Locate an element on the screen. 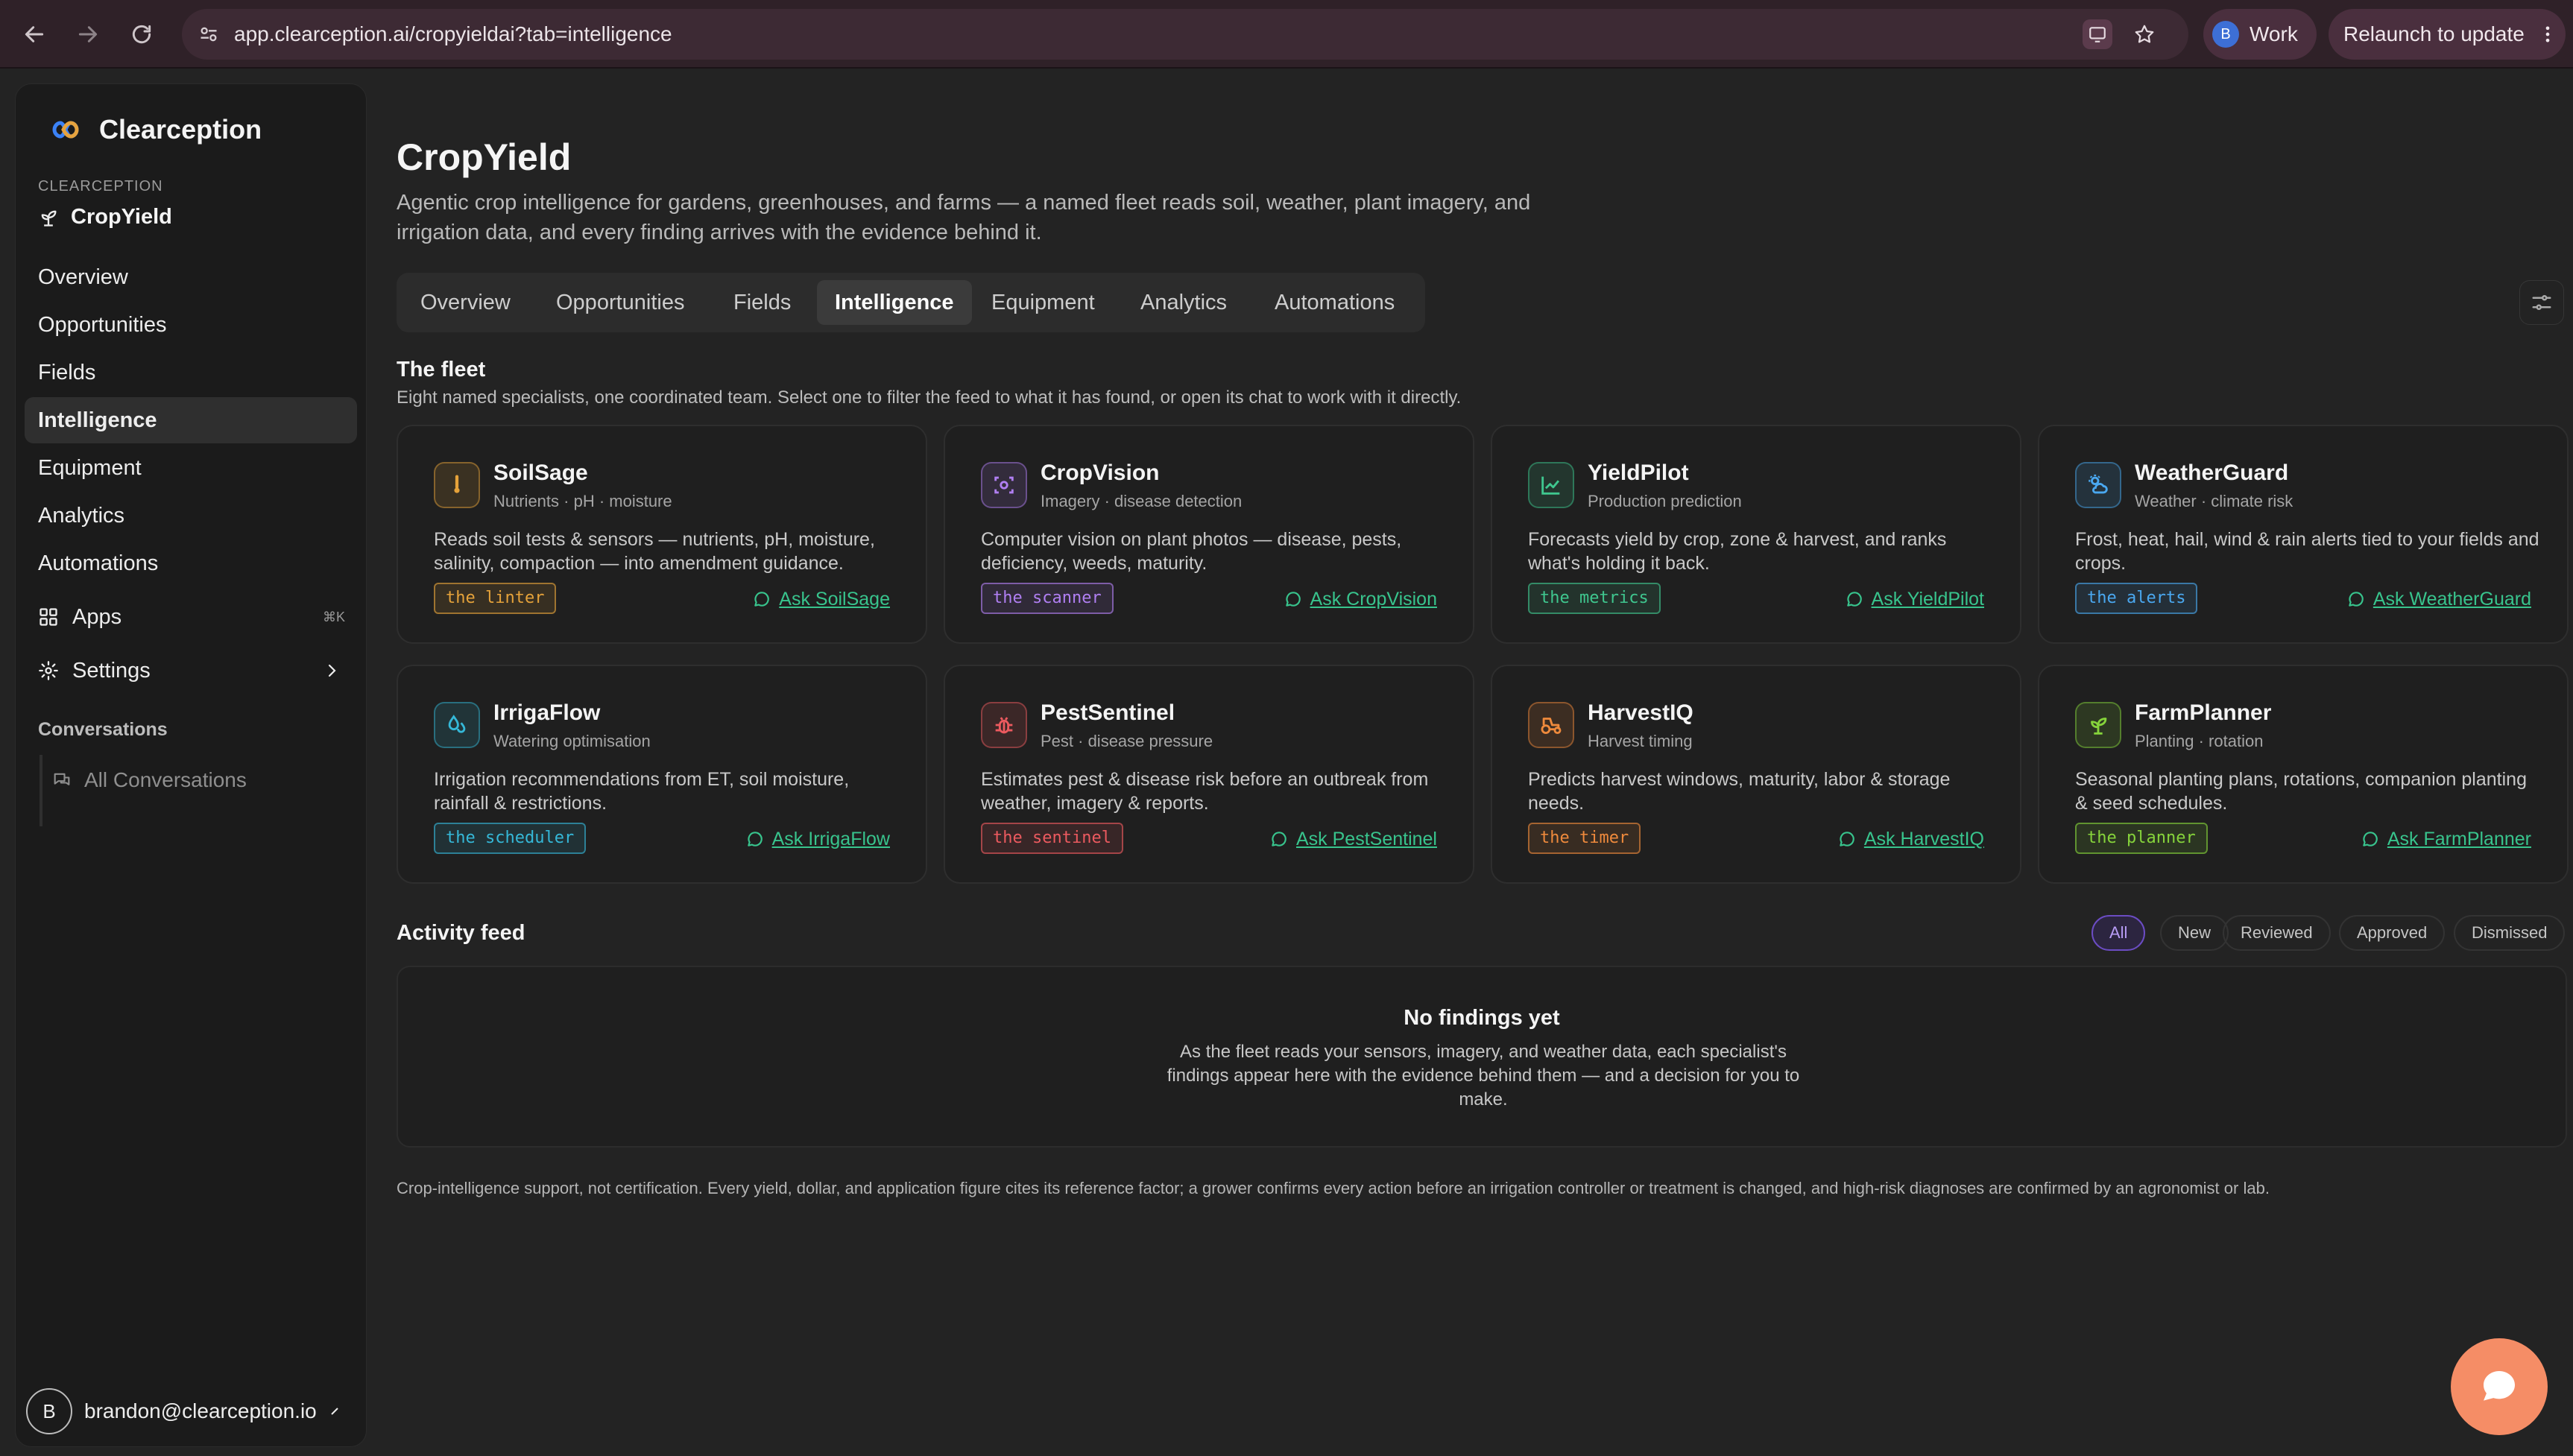  agent-name: YieldPilot is located at coordinates (1638, 472).